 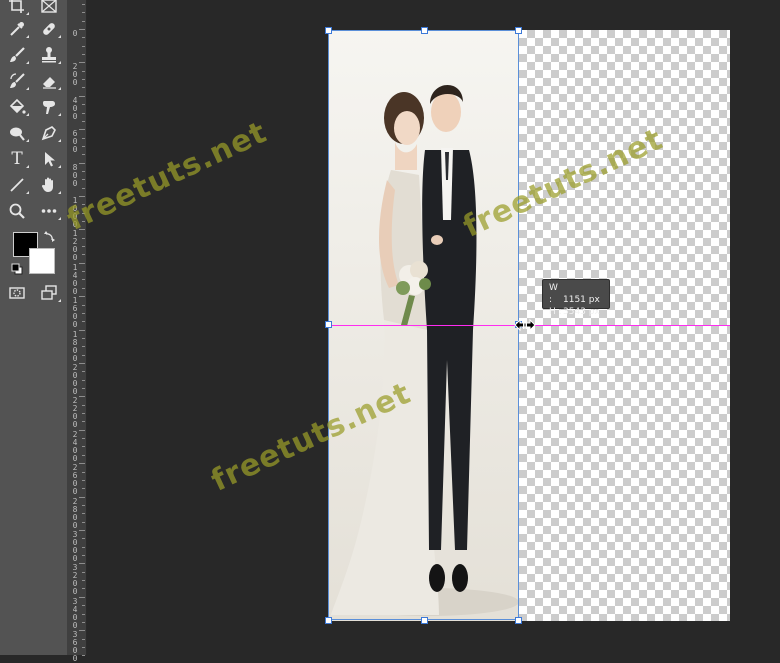 I want to click on eraser-icon, so click(x=49, y=83).